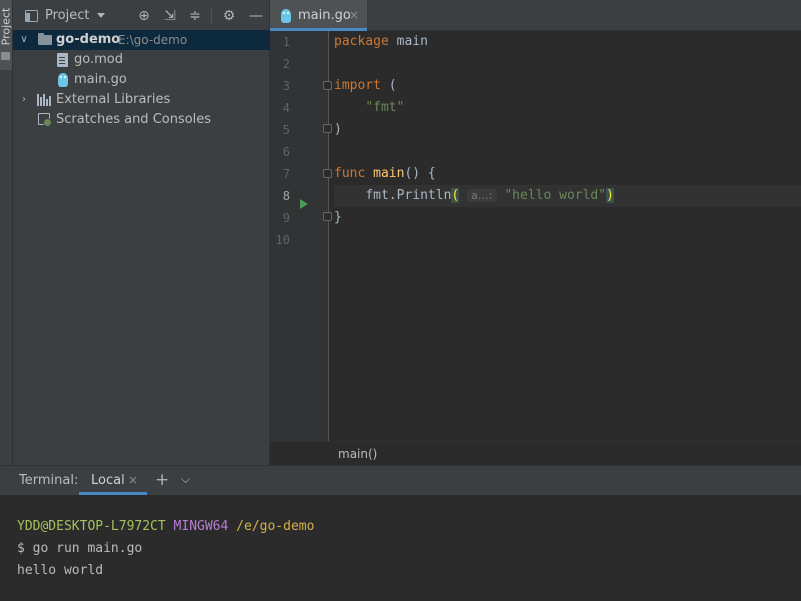  I want to click on code-line: "fmt", so click(567, 108).